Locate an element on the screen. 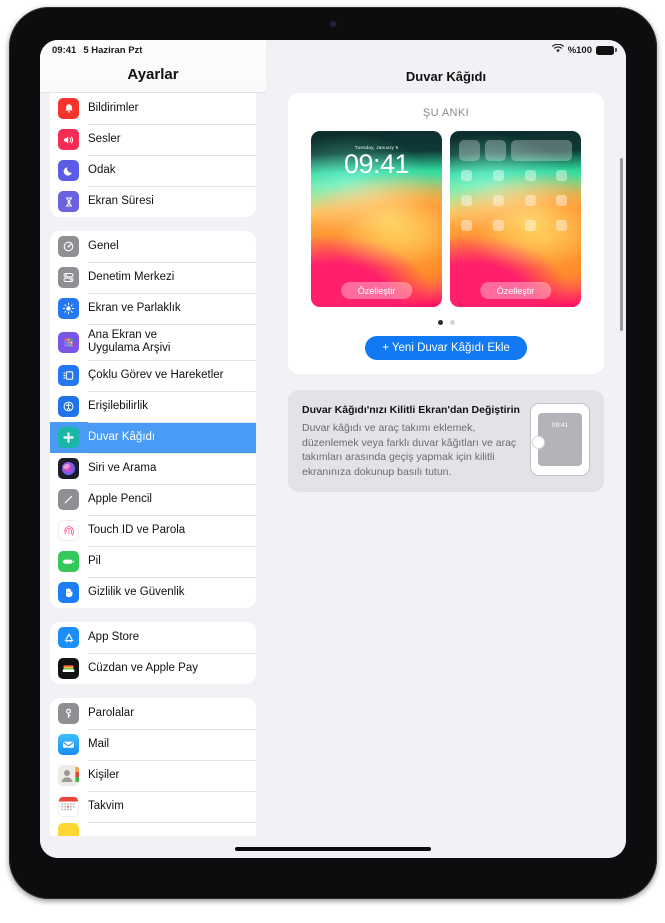 The width and height of the screenshot is (665, 923). sidebar-item-siri-ve-arama: Siri ve Arama is located at coordinates (153, 468).